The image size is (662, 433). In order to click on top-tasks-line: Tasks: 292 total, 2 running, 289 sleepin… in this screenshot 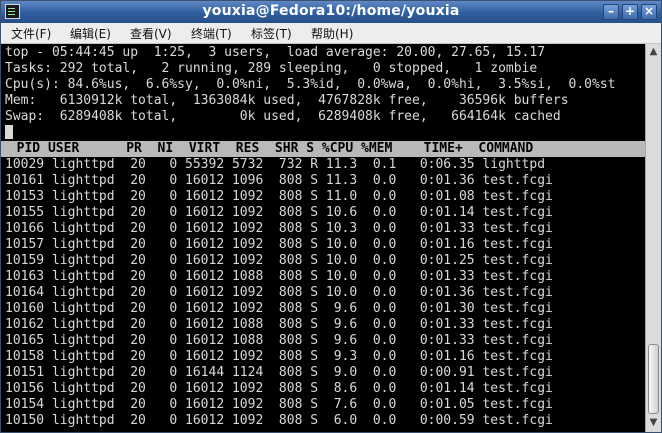, I will do `click(271, 68)`.